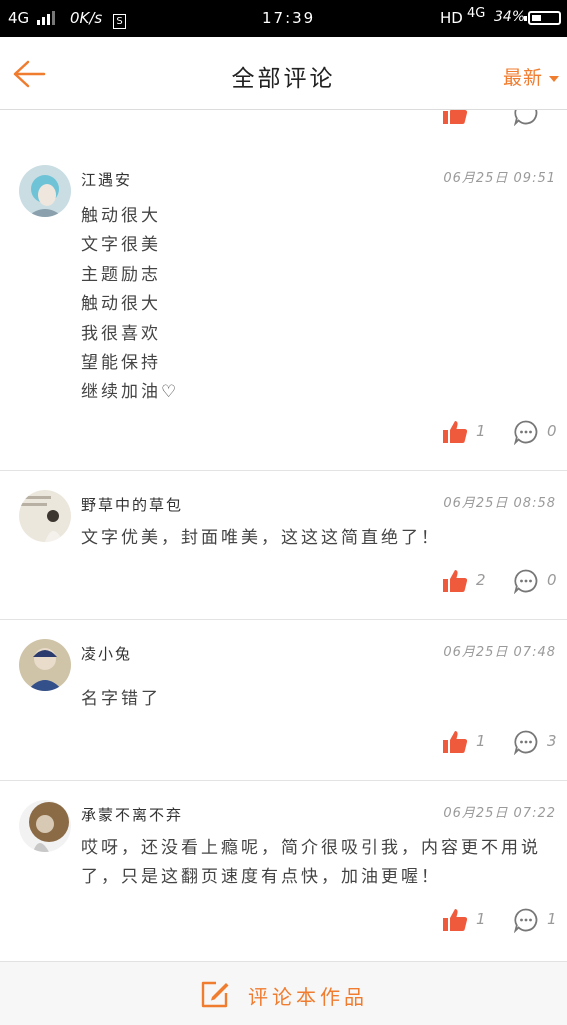 This screenshot has height=1025, width=567. I want to click on network-label: 4G, so click(19, 18).